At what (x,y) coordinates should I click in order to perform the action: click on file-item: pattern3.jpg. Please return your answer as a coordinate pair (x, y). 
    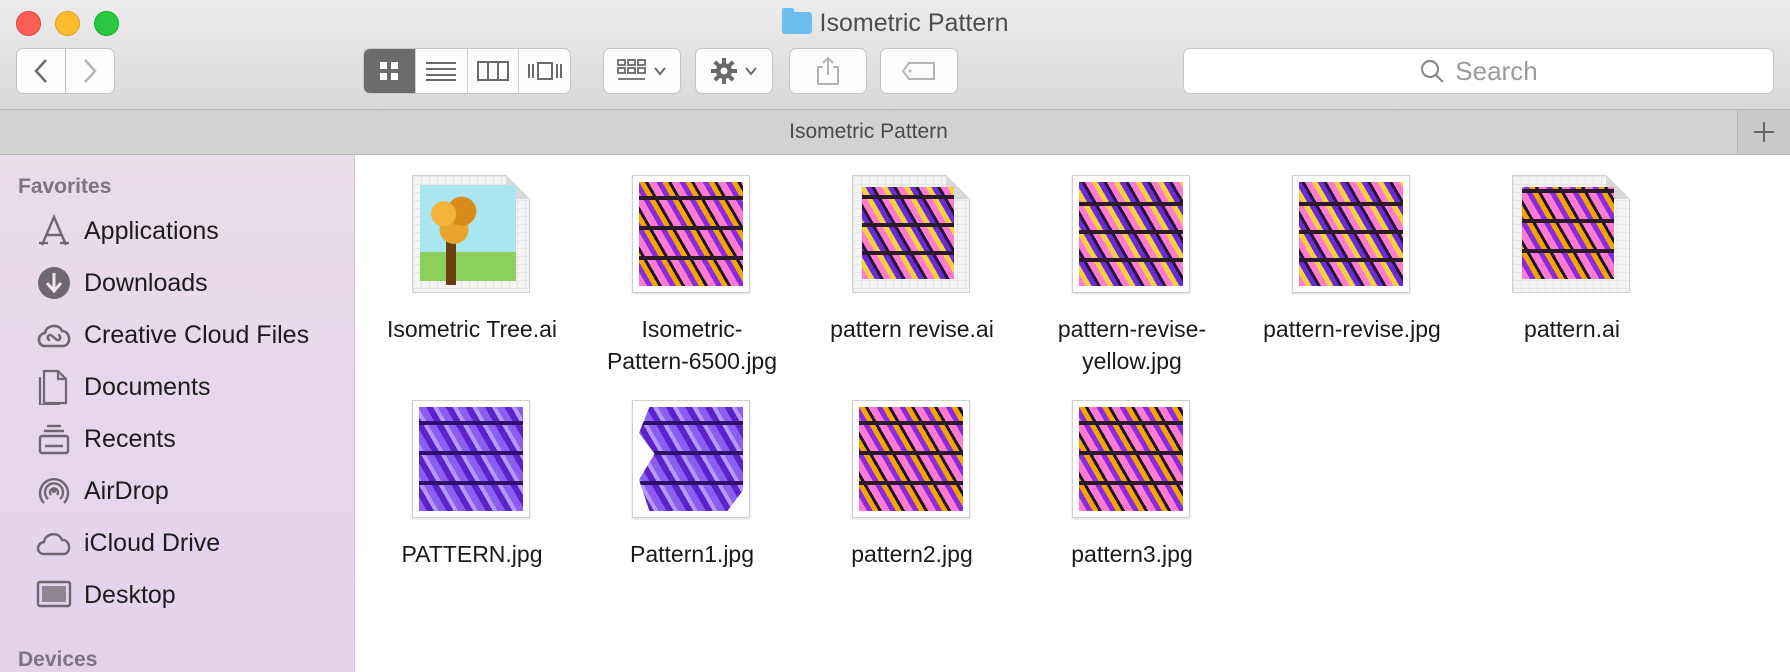
    Looking at the image, I should click on (1132, 485).